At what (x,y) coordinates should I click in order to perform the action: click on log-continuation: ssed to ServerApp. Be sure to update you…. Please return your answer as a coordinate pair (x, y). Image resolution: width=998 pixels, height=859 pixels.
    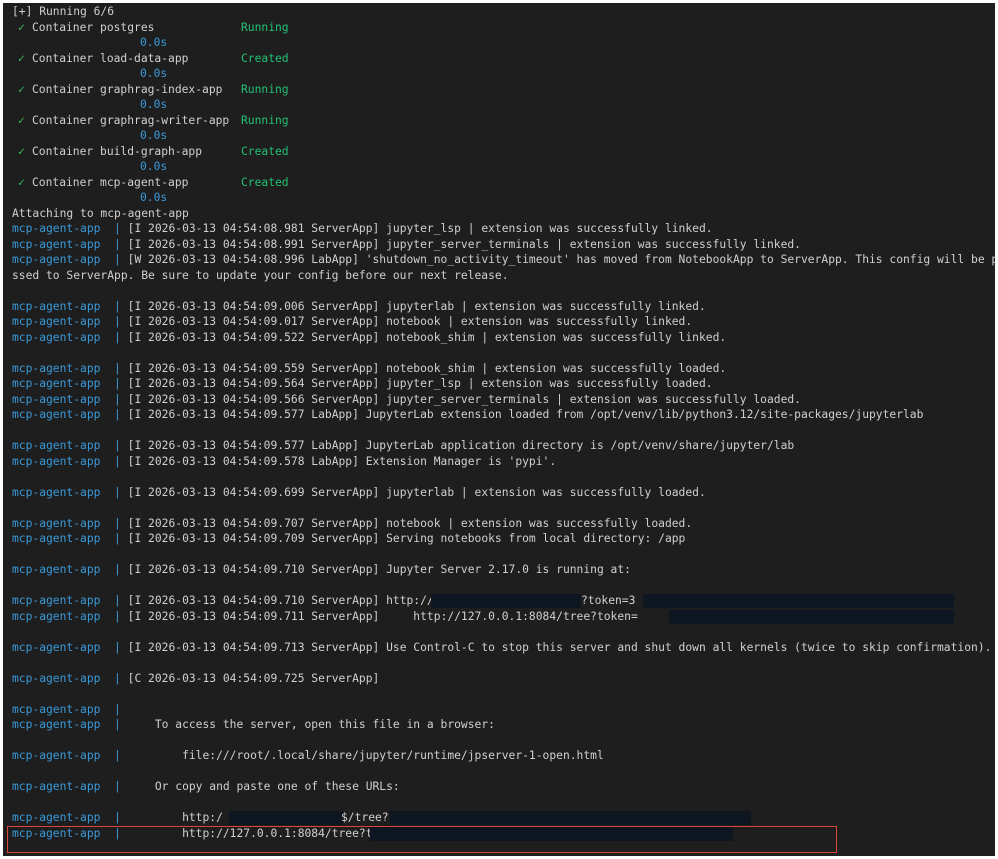
    Looking at the image, I should click on (260, 275).